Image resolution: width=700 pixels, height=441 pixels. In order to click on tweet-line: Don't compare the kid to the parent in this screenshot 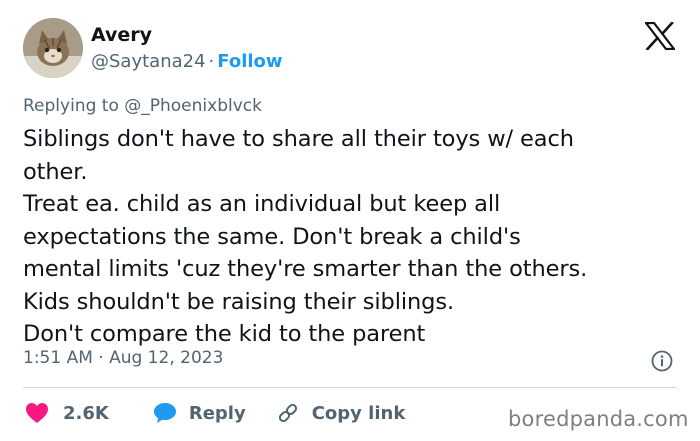, I will do `click(224, 334)`.